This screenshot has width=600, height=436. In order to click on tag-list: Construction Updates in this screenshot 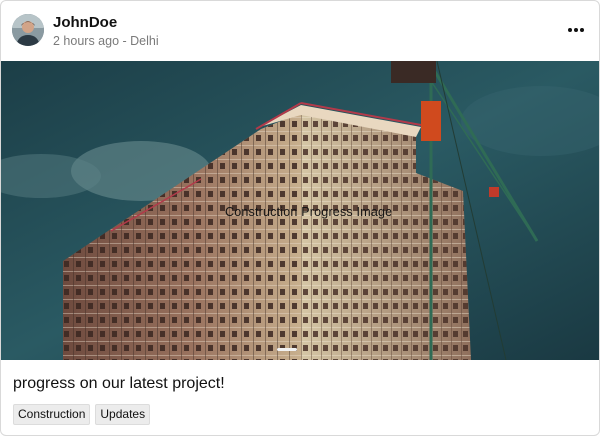, I will do `click(84, 414)`.